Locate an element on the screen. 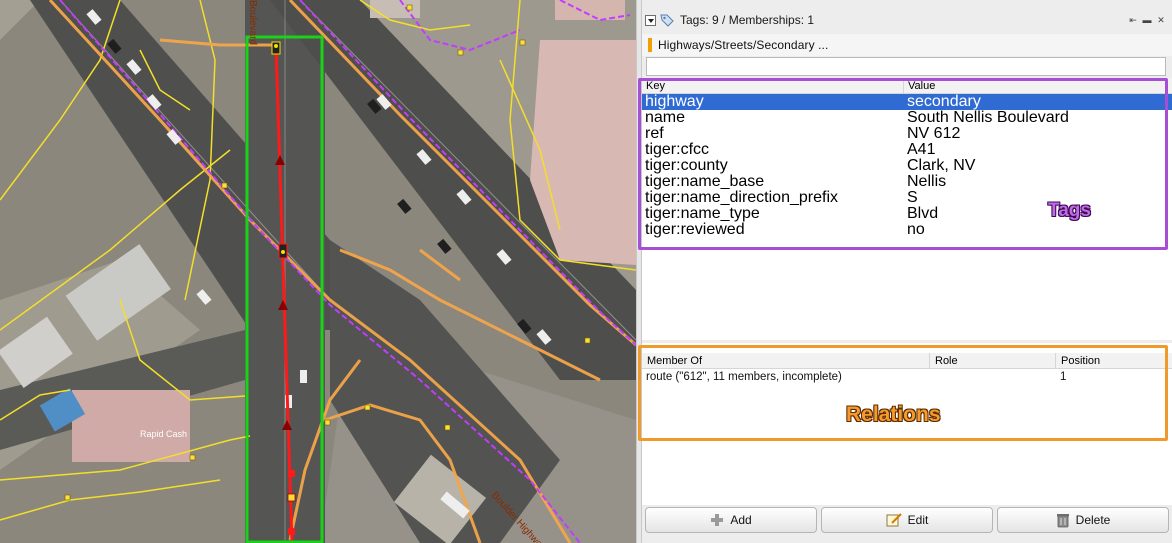  relations-callout: Relations is located at coordinates (893, 414).